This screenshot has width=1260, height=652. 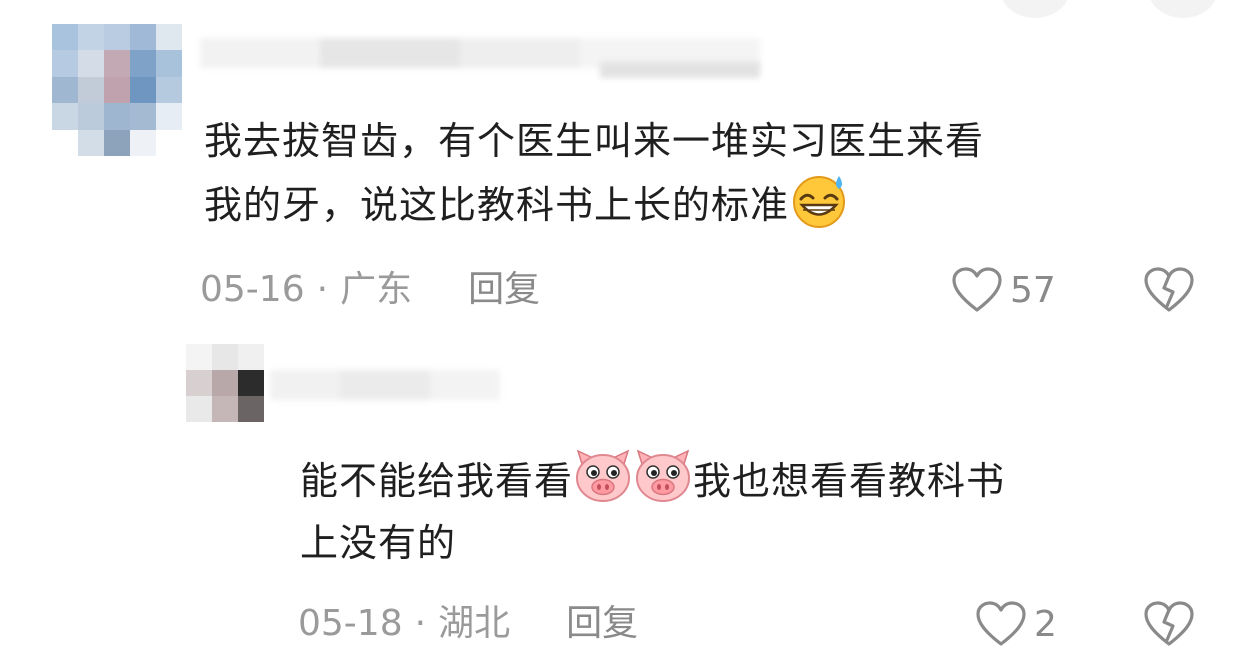 What do you see at coordinates (350, 623) in the screenshot?
I see `comment-date: 05-18` at bounding box center [350, 623].